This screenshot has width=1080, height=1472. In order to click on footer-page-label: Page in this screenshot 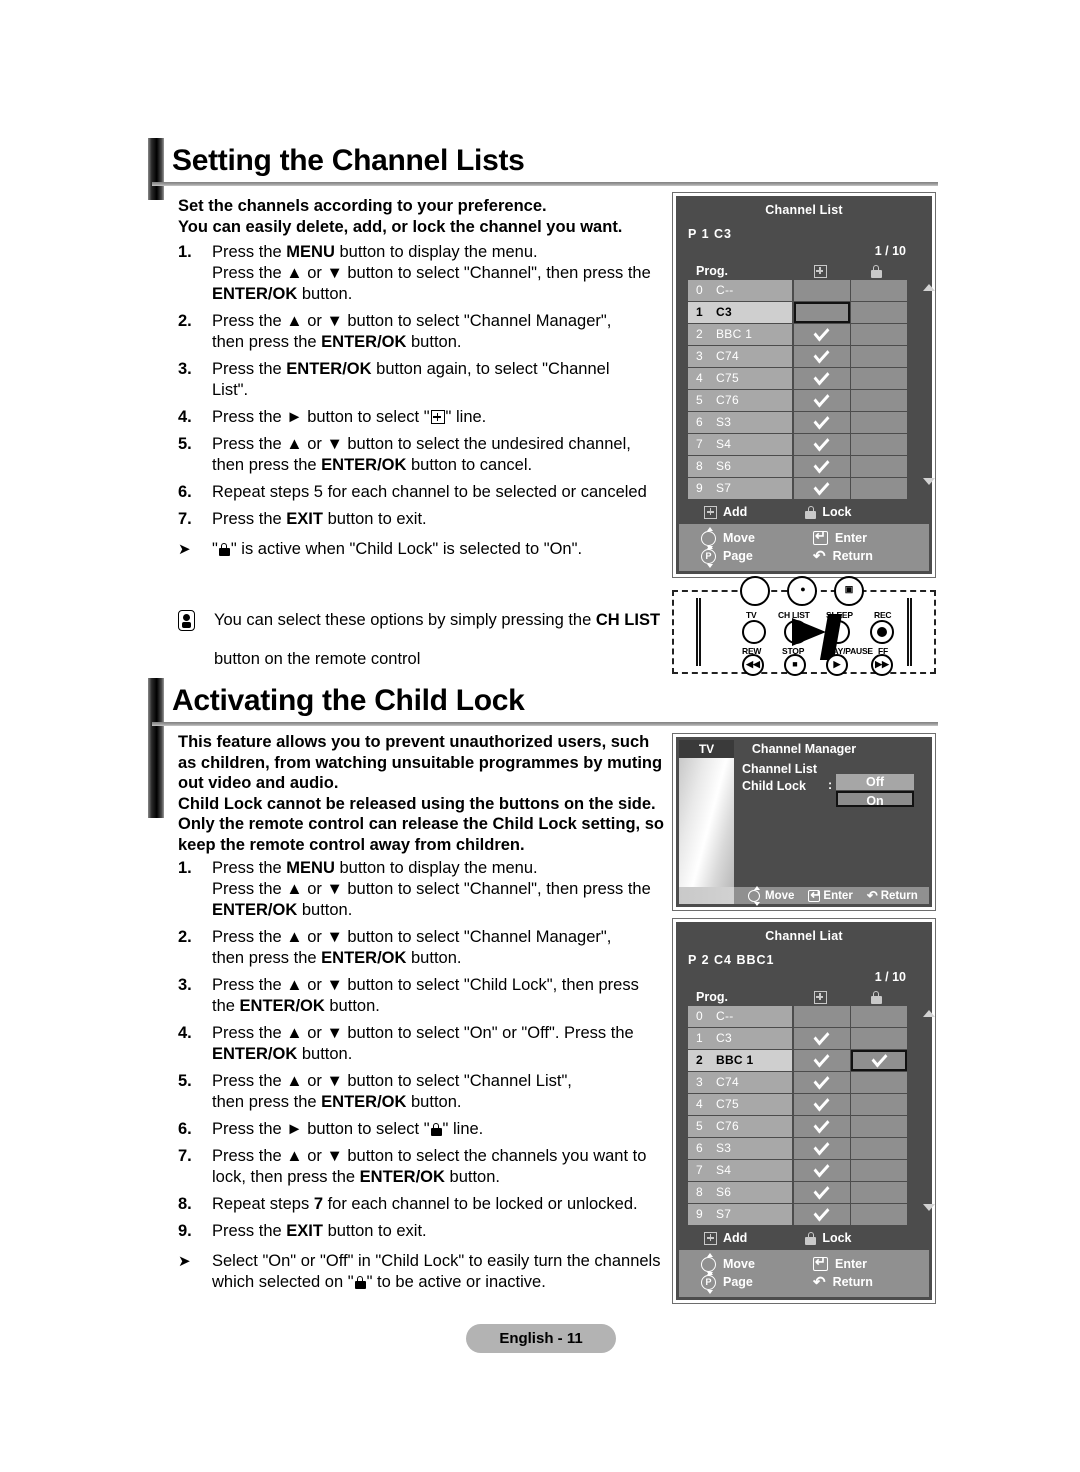, I will do `click(738, 556)`.